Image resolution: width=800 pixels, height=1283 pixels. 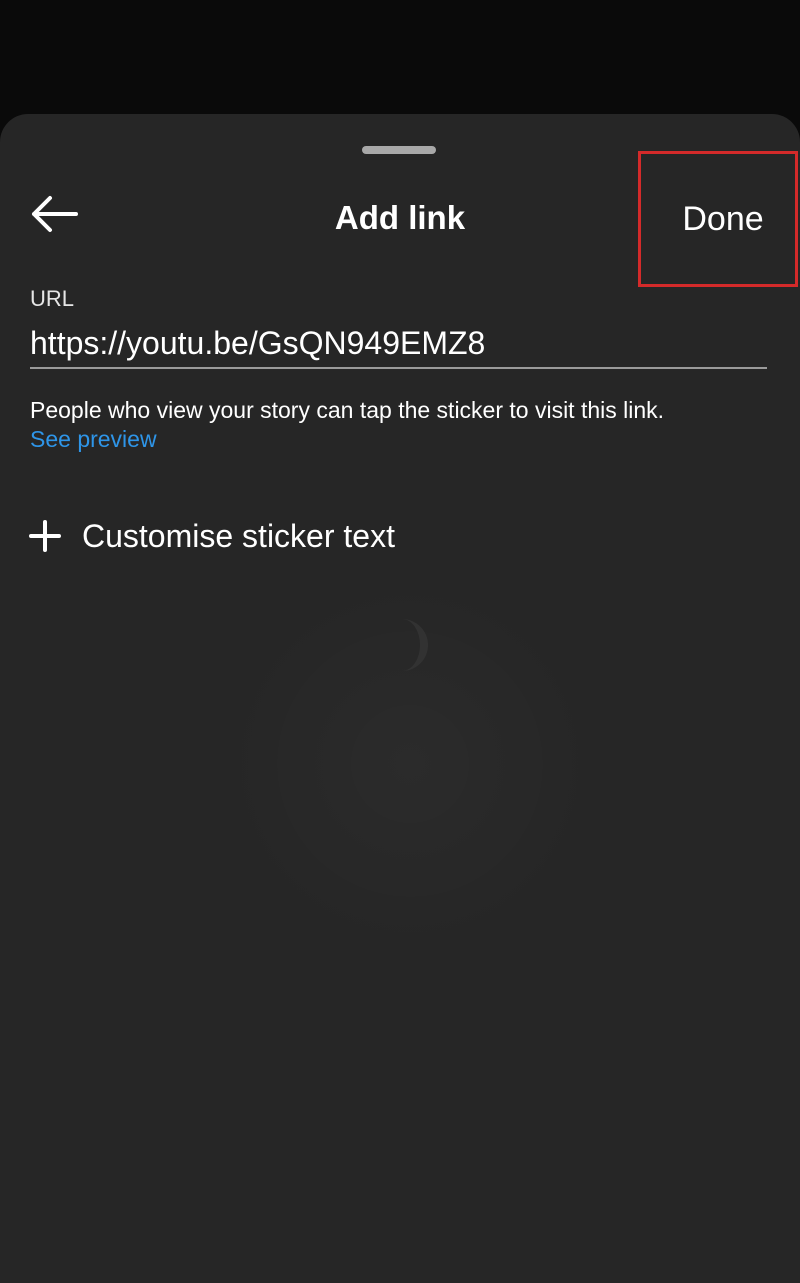 I want to click on done-button: Done, so click(x=718, y=219).